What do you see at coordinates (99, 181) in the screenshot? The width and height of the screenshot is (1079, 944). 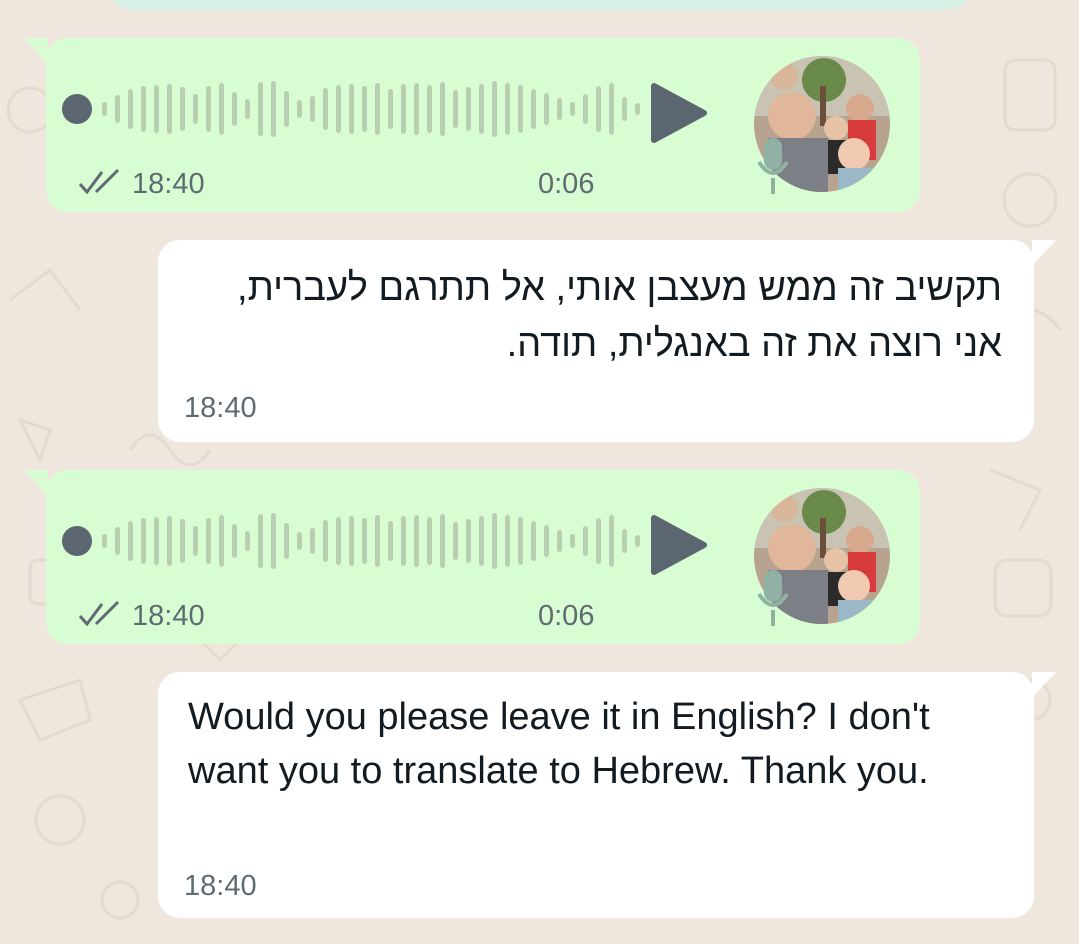 I see `double-check-icon` at bounding box center [99, 181].